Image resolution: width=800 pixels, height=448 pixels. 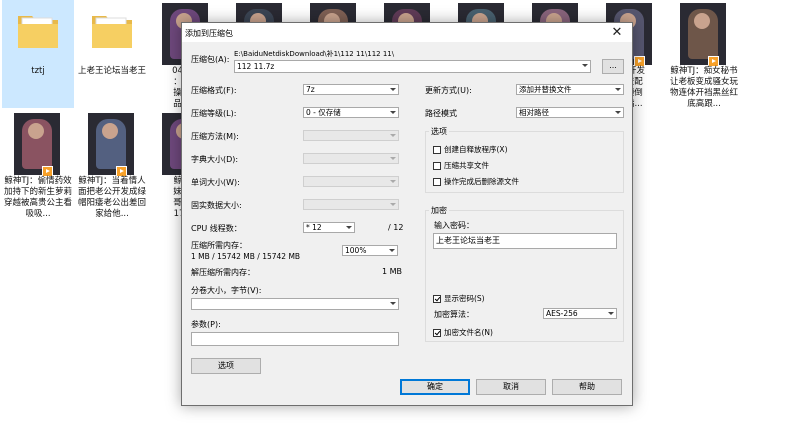 What do you see at coordinates (216, 228) in the screenshot?
I see `cpu-label: CPU 线程数：` at bounding box center [216, 228].